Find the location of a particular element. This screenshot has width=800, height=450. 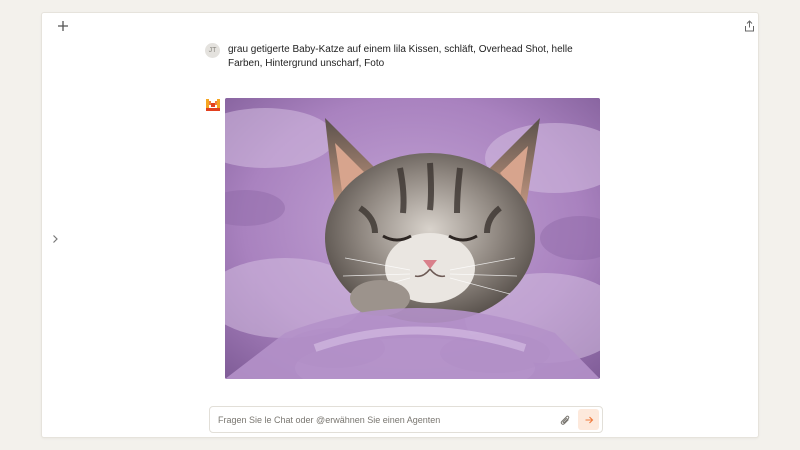

agent-logo-icon is located at coordinates (213, 105).